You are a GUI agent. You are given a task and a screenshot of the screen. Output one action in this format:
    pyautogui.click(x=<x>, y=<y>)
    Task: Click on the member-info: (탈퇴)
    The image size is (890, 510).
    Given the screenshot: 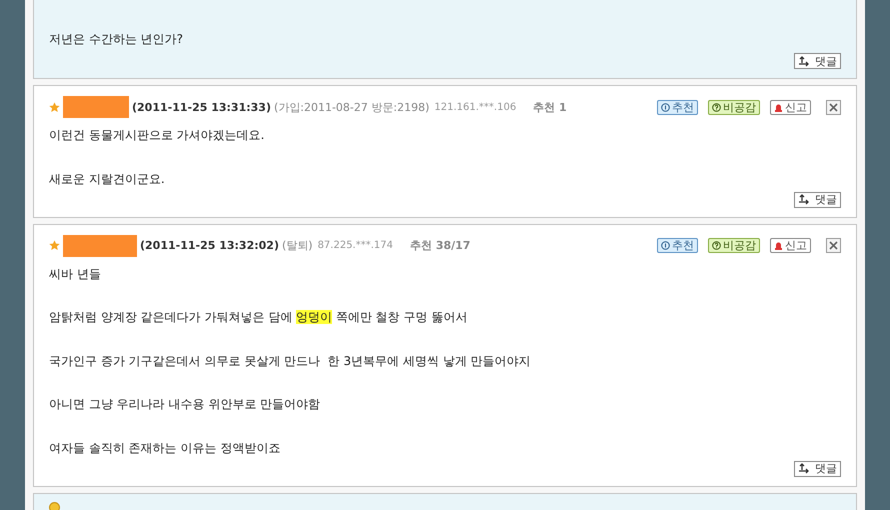 What is the action you would take?
    pyautogui.click(x=297, y=245)
    